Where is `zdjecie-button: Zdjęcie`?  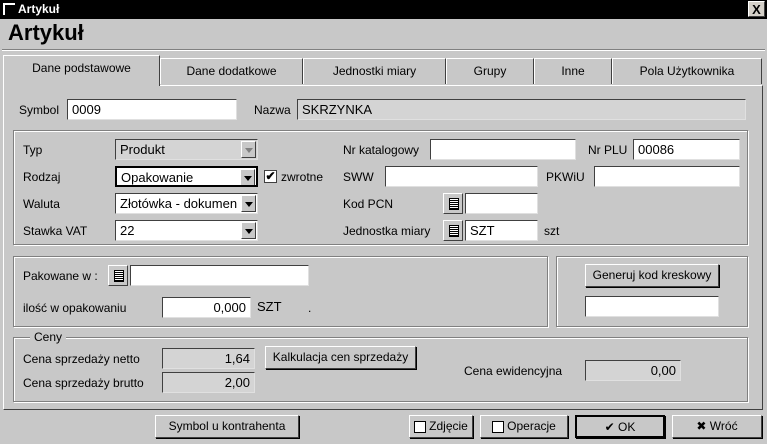
zdjecie-button: Zdjęcie is located at coordinates (441, 426).